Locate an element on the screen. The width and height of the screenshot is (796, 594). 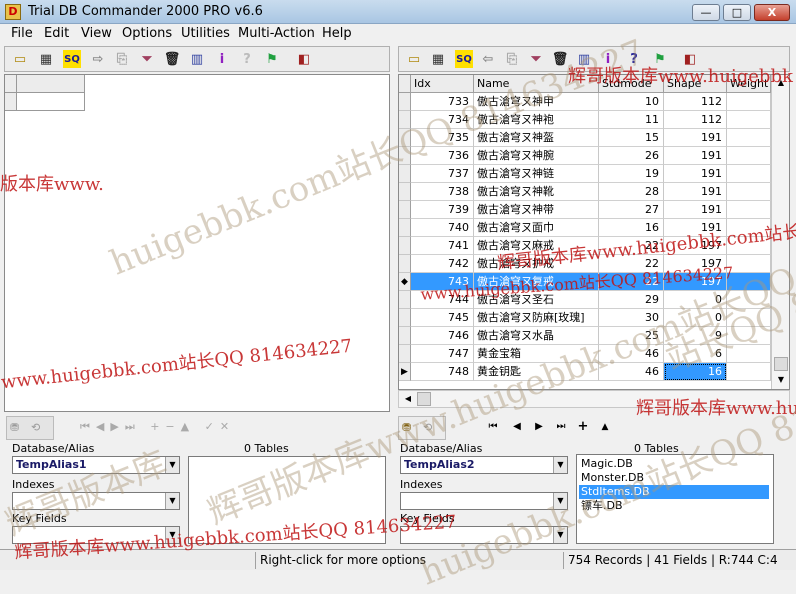
grid-cell-idx: 748 is located at coordinates (442, 372).